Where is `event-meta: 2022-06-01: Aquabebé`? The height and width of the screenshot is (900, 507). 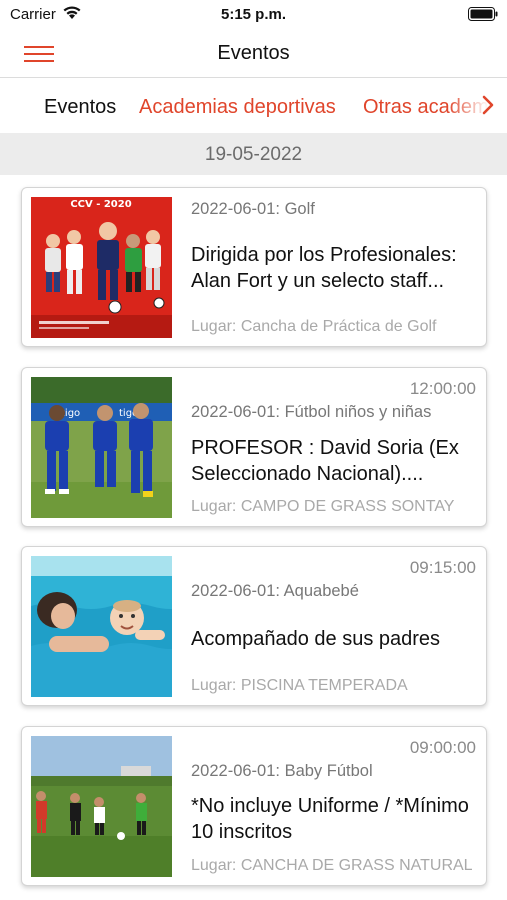 event-meta: 2022-06-01: Aquabebé is located at coordinates (275, 591).